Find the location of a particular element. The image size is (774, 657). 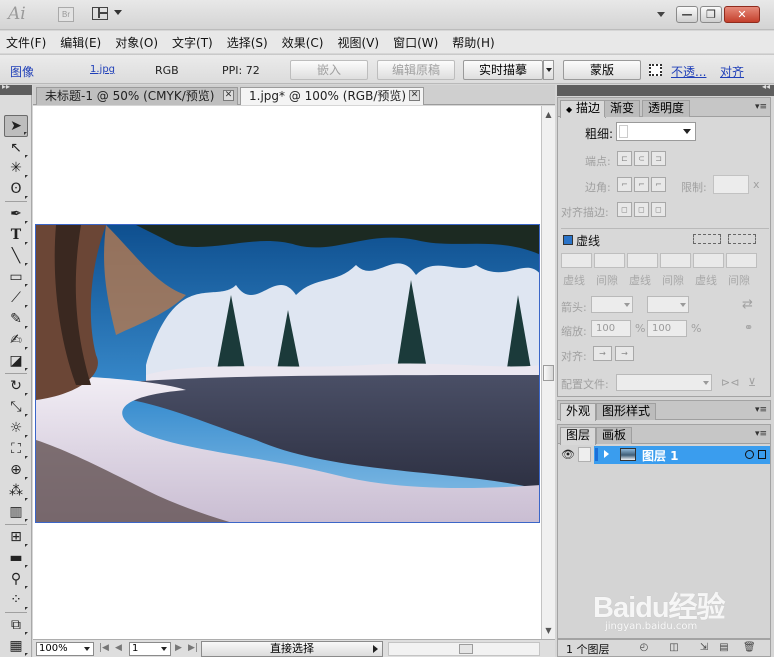

warp-tool-icon: ☼ is located at coordinates (16, 428).